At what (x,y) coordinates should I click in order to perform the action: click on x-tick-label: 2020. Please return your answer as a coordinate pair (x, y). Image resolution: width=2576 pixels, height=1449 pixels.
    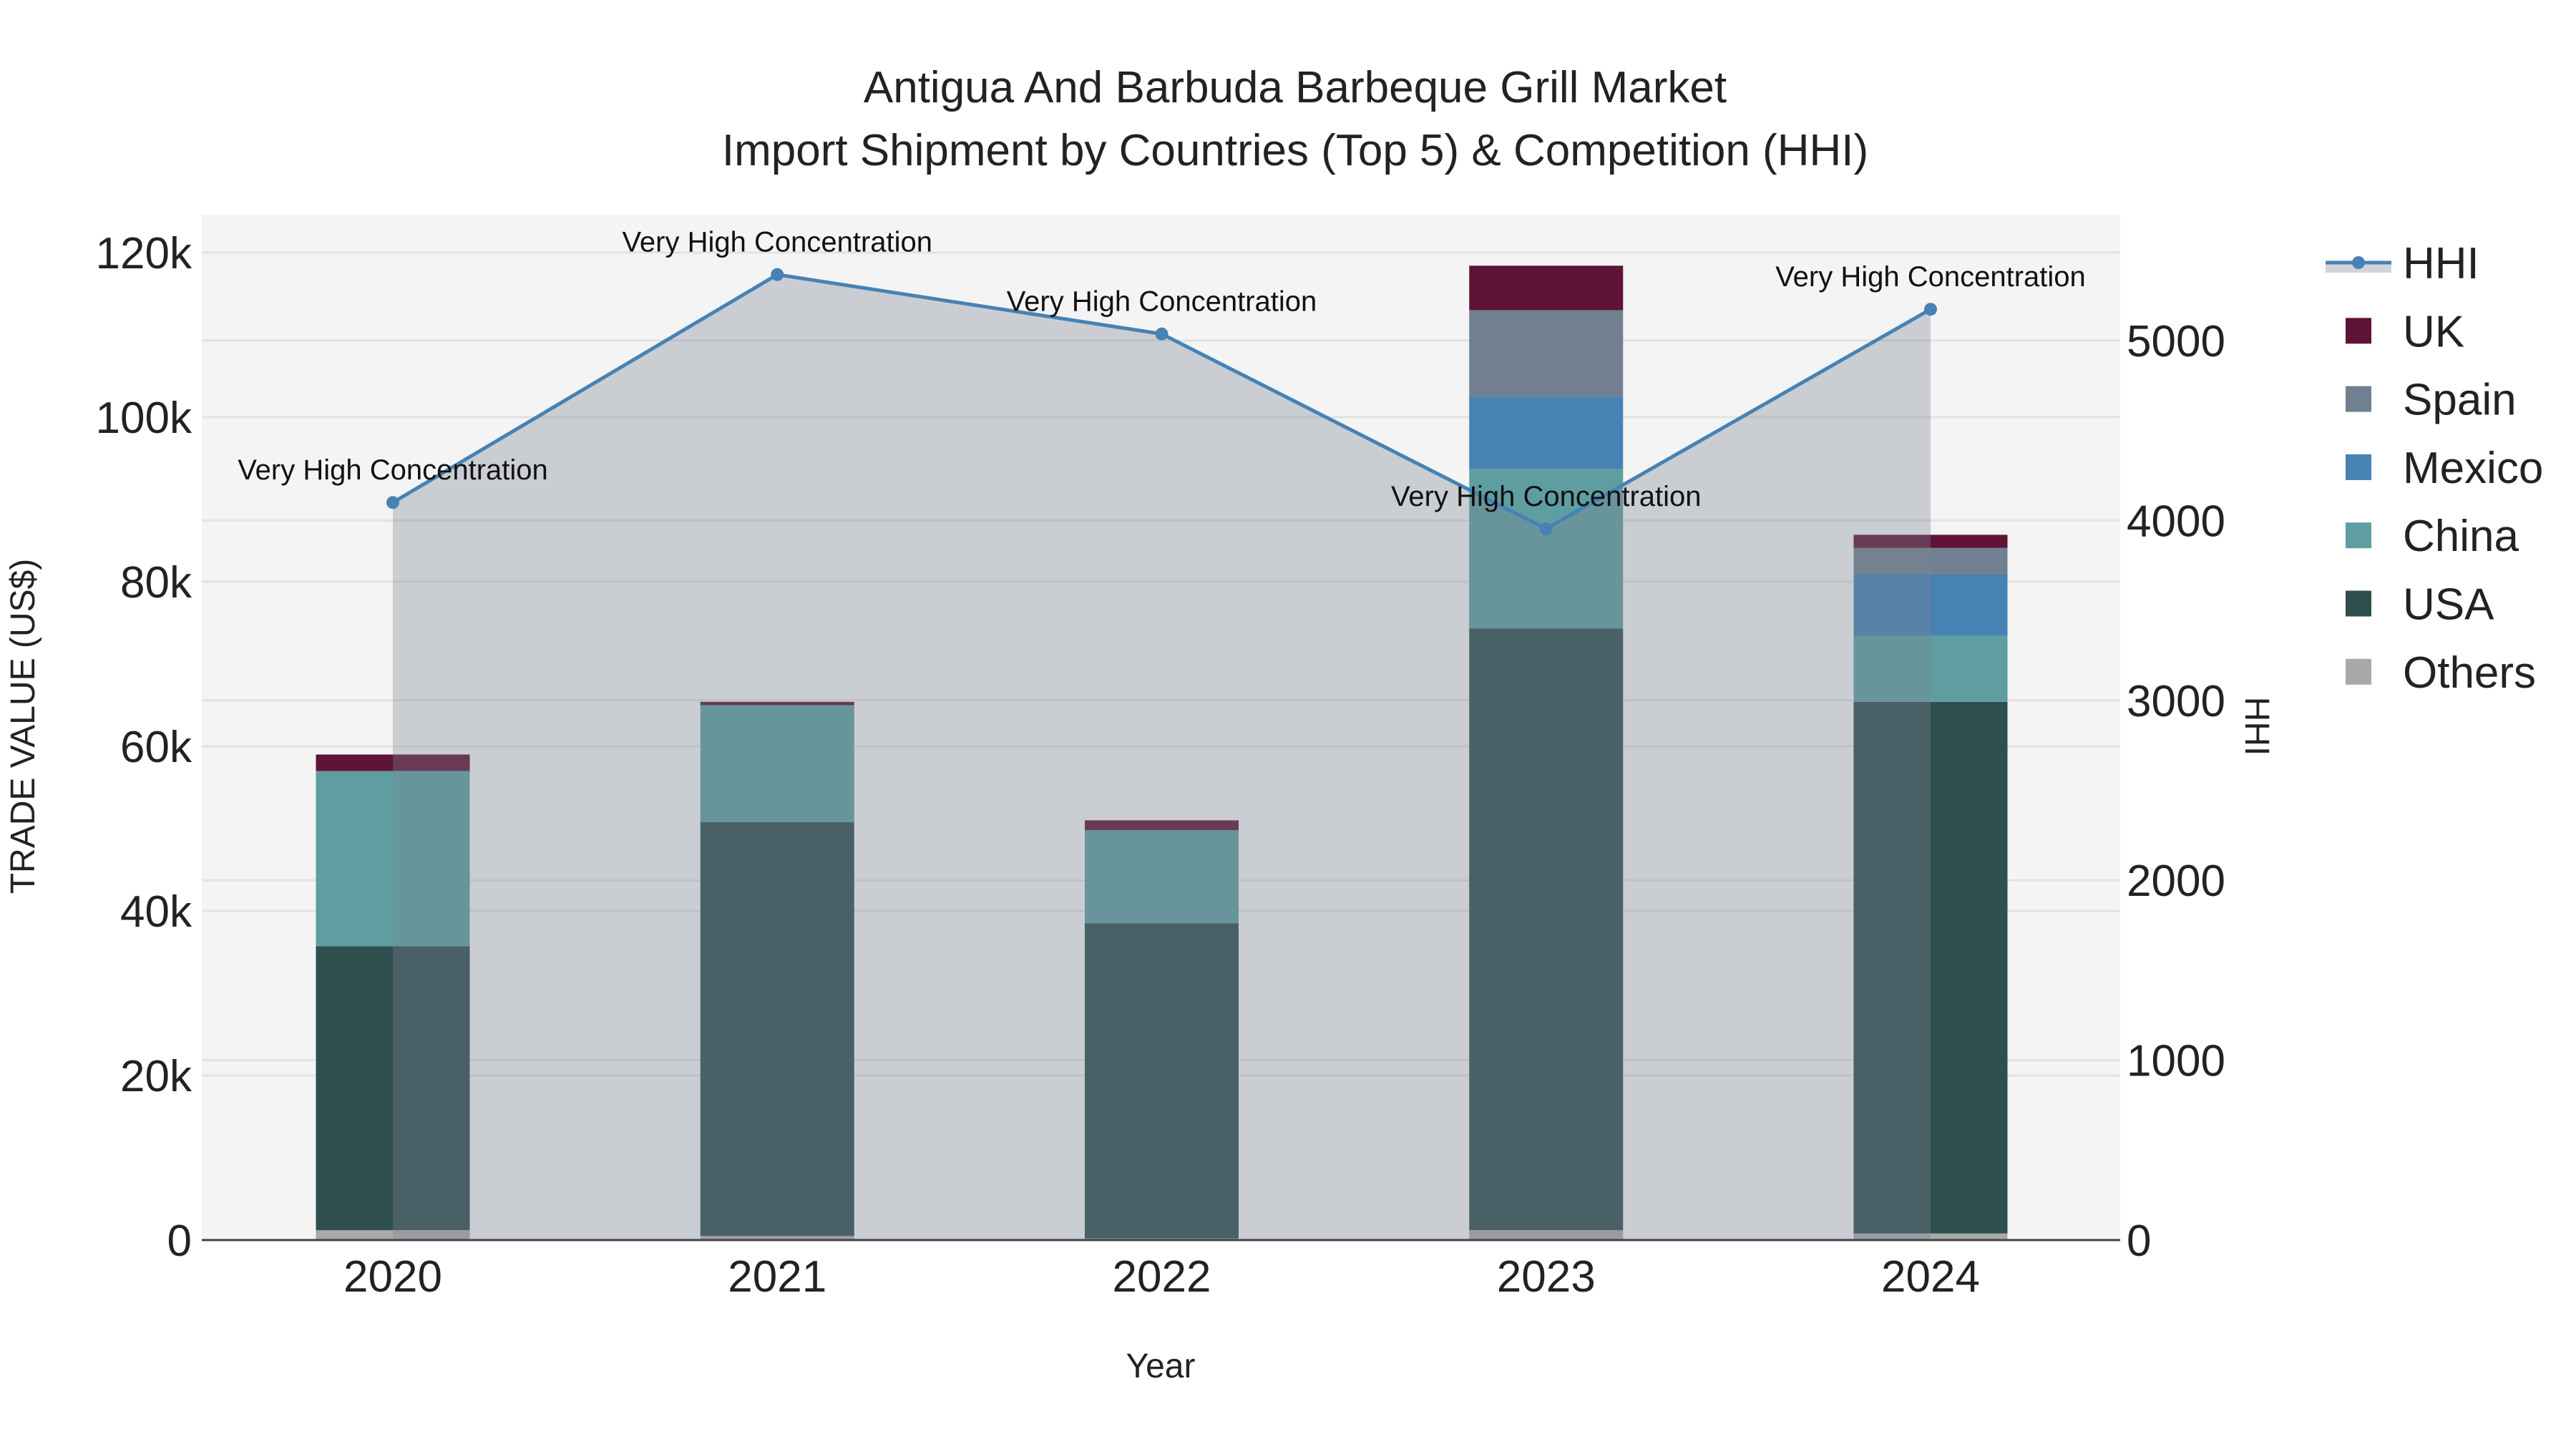
    Looking at the image, I should click on (392, 1277).